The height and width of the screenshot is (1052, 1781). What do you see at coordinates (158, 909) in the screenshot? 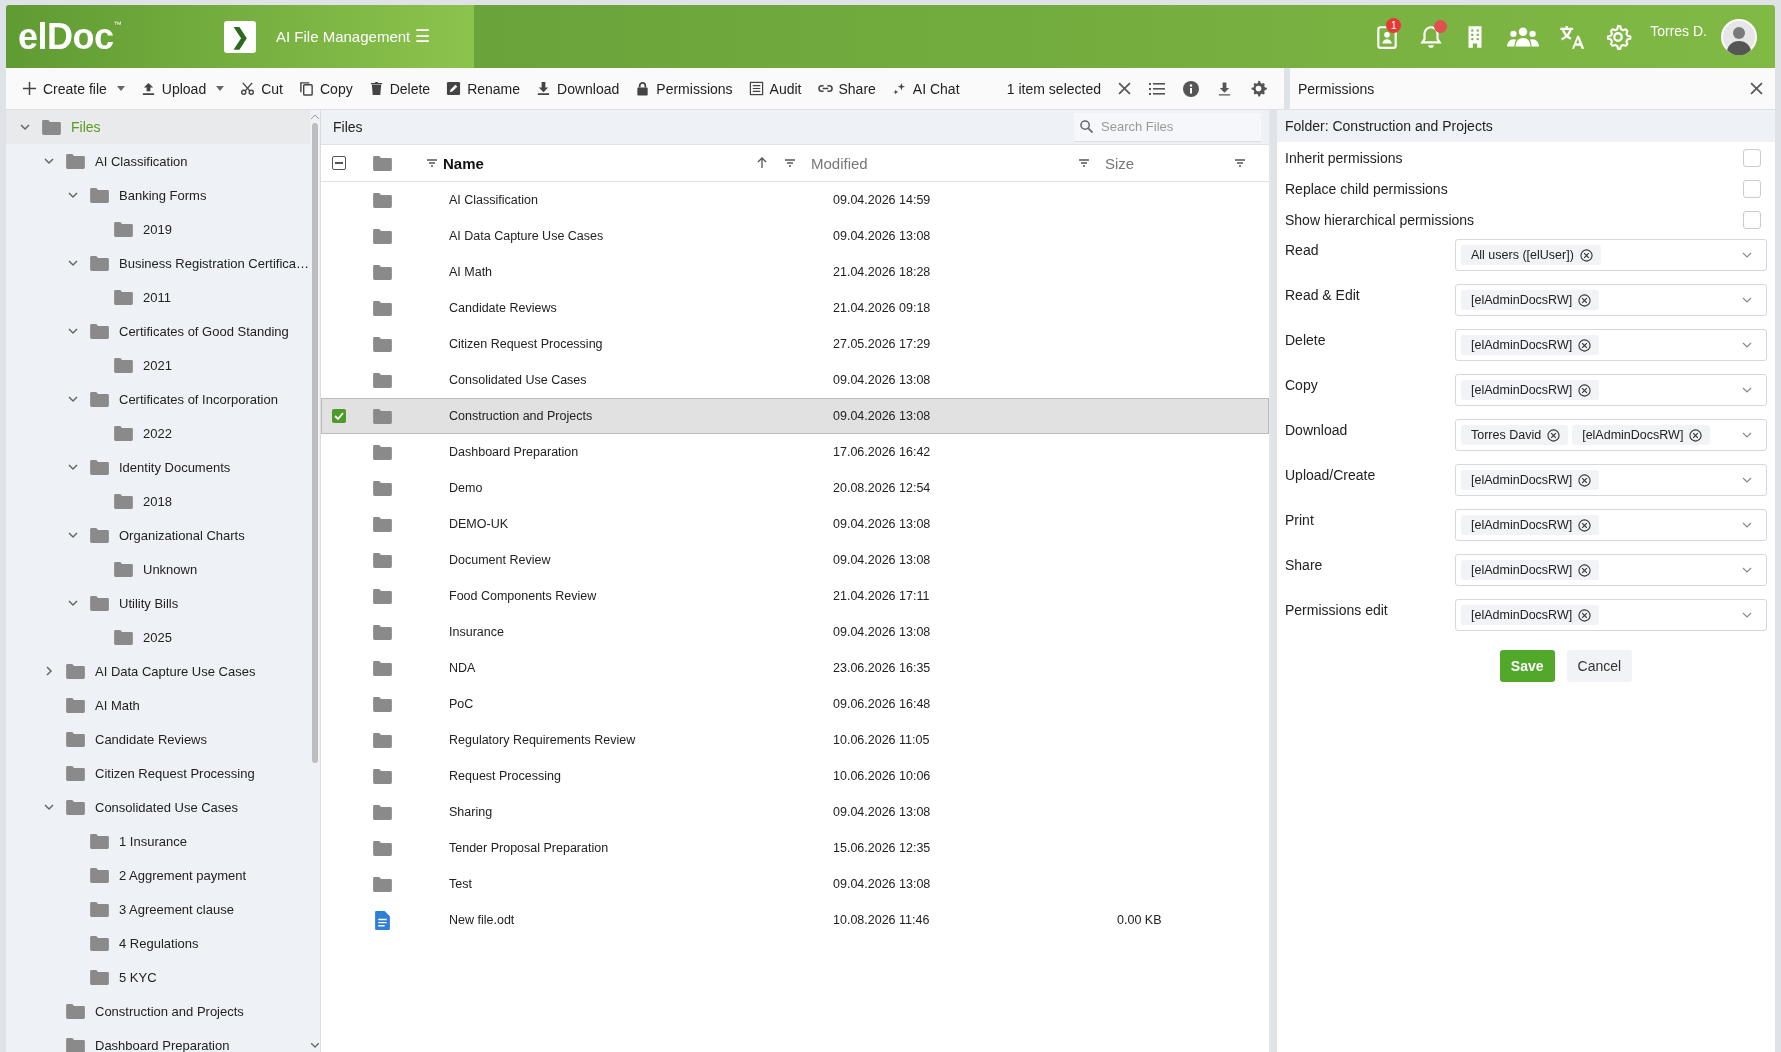
I see `tree-item: 3 Agreement clause` at bounding box center [158, 909].